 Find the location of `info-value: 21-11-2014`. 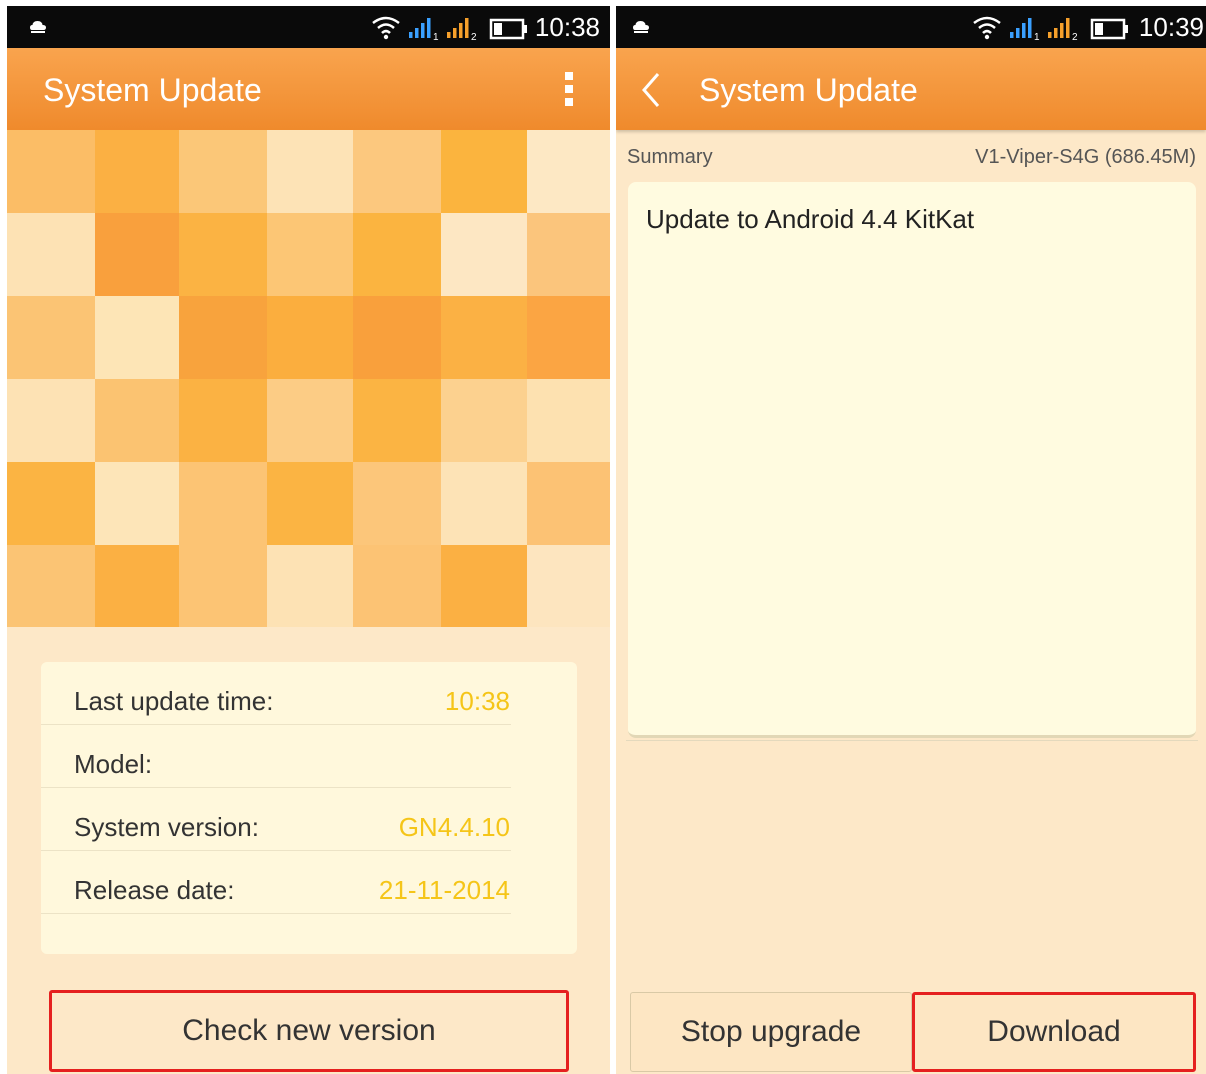

info-value: 21-11-2014 is located at coordinates (444, 890).